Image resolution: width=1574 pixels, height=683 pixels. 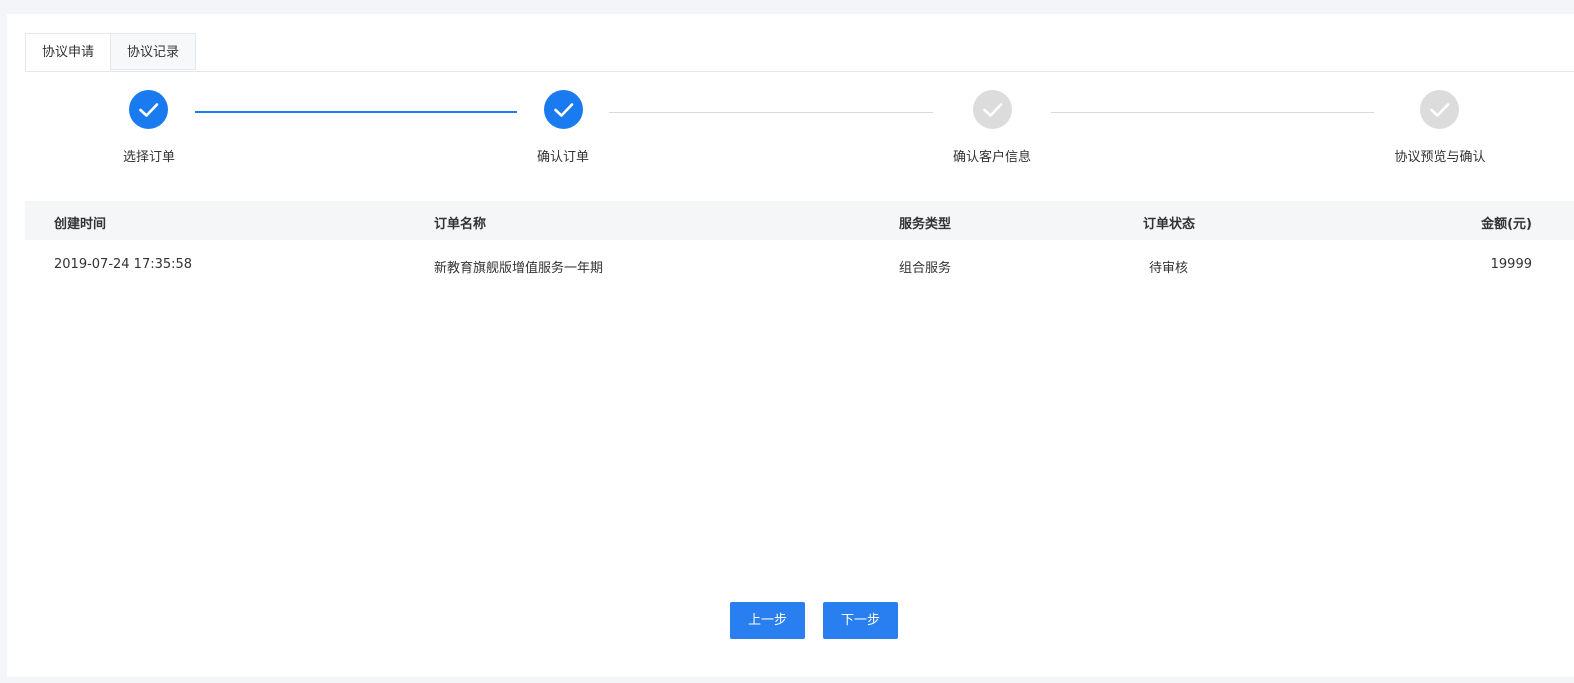 What do you see at coordinates (1440, 157) in the screenshot?
I see `step-4-label: 协议预览与确认` at bounding box center [1440, 157].